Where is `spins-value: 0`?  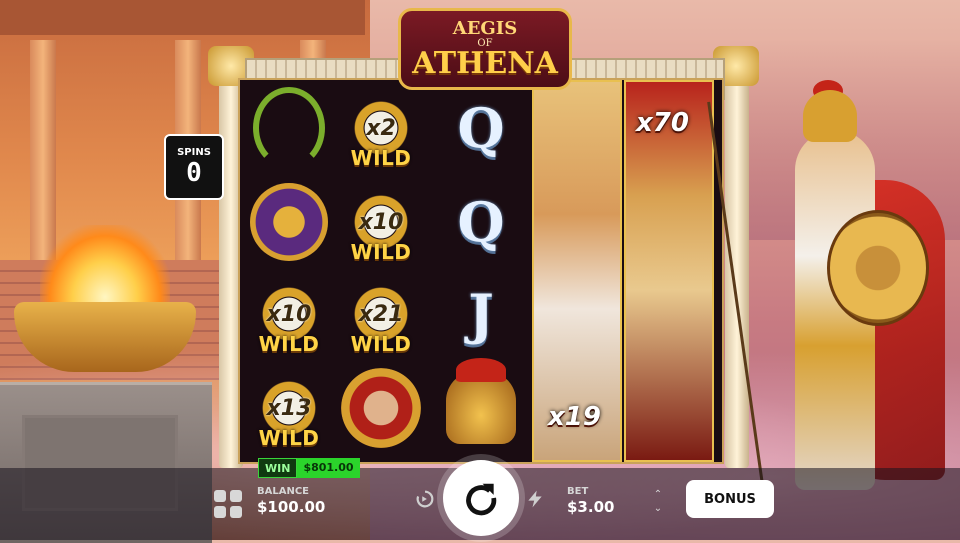
spins-value: 0 is located at coordinates (194, 172).